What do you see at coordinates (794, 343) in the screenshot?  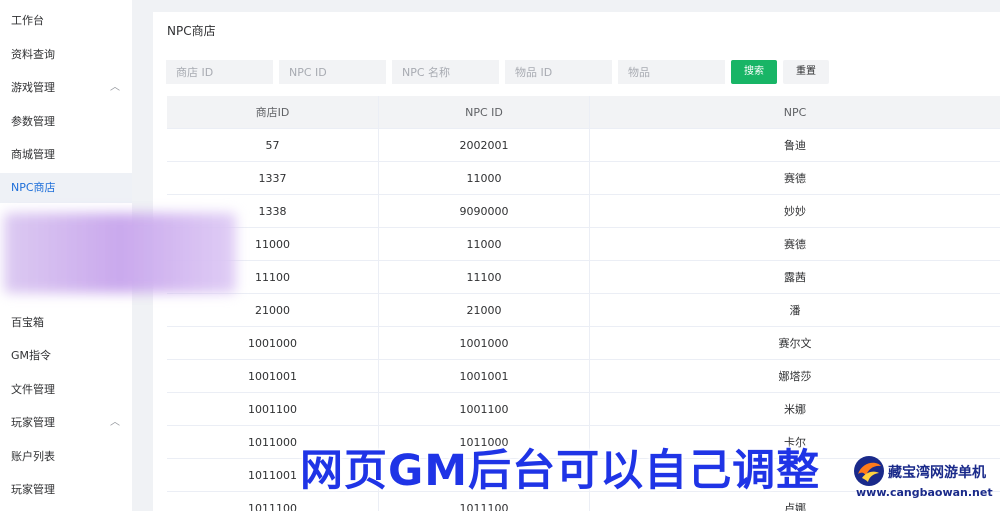 I see `cell-npc: 赛尔文` at bounding box center [794, 343].